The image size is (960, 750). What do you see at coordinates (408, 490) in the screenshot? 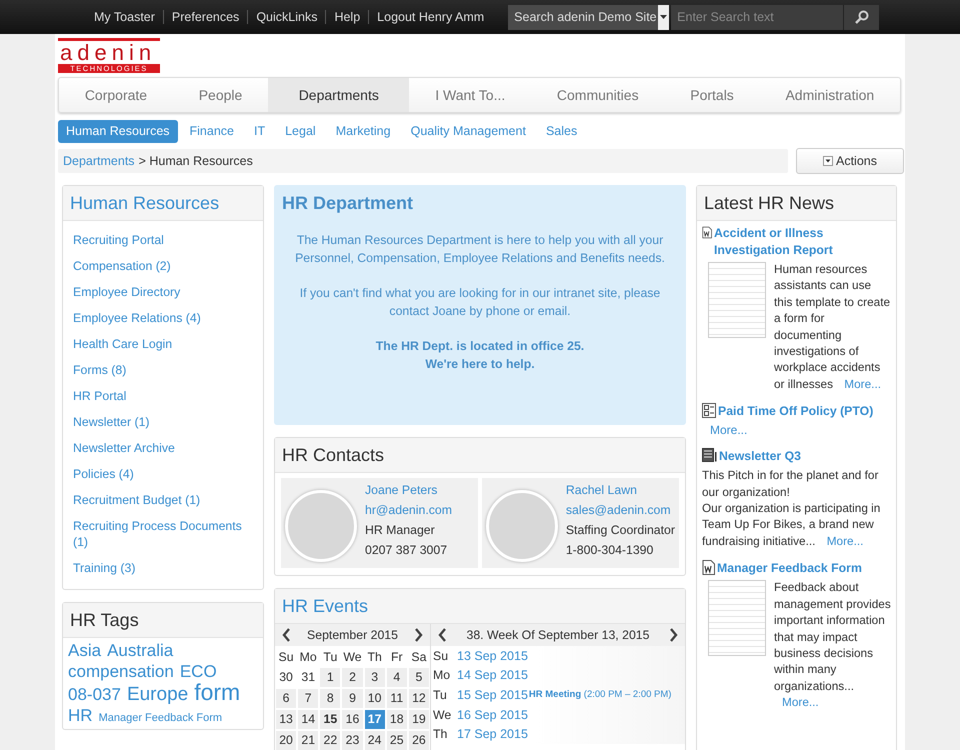
I see `contact-name-link: Joane Peters` at bounding box center [408, 490].